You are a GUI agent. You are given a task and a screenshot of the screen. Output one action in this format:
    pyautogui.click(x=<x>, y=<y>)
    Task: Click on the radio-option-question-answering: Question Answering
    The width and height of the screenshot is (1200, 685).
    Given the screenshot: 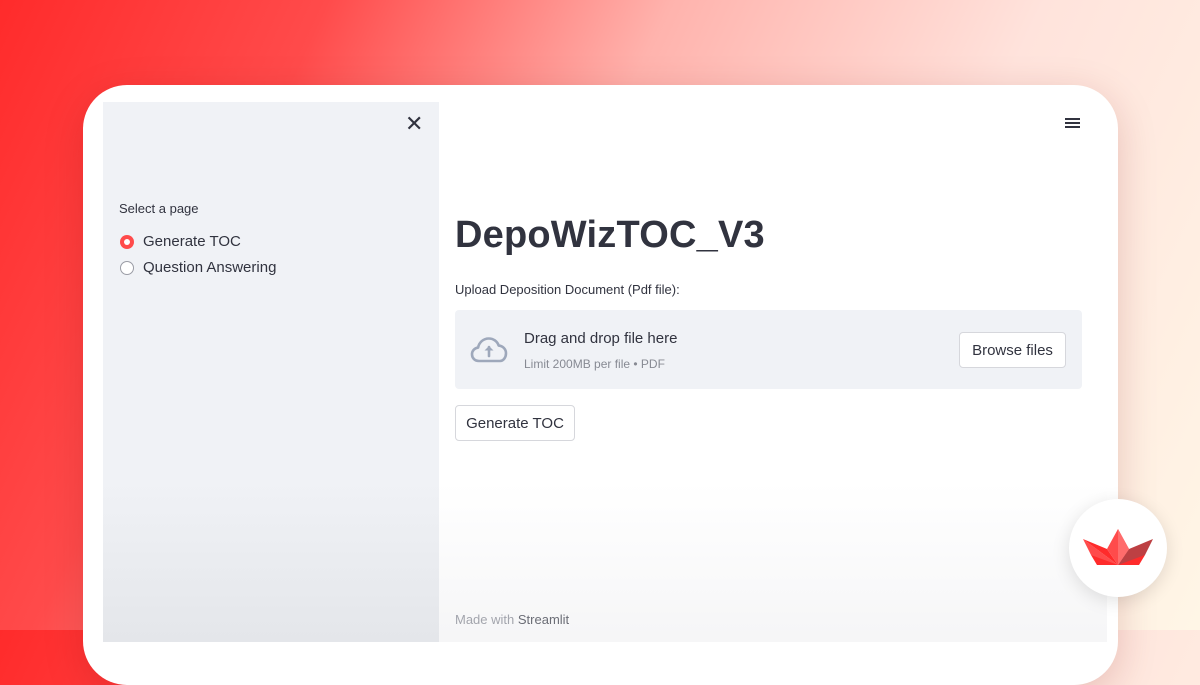 What is the action you would take?
    pyautogui.click(x=198, y=267)
    